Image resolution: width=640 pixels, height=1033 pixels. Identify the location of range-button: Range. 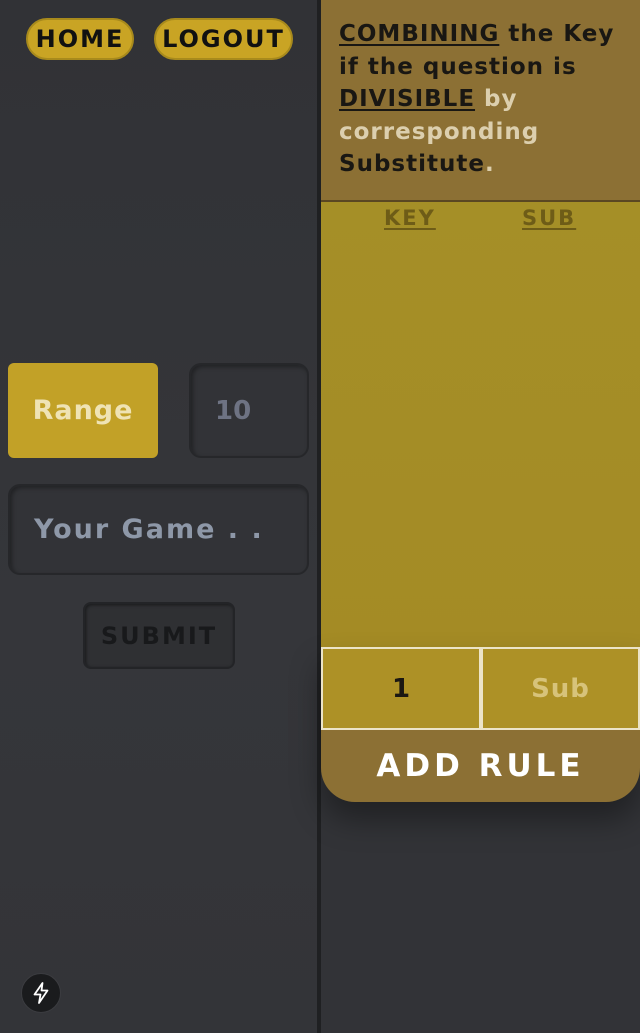
(83, 410).